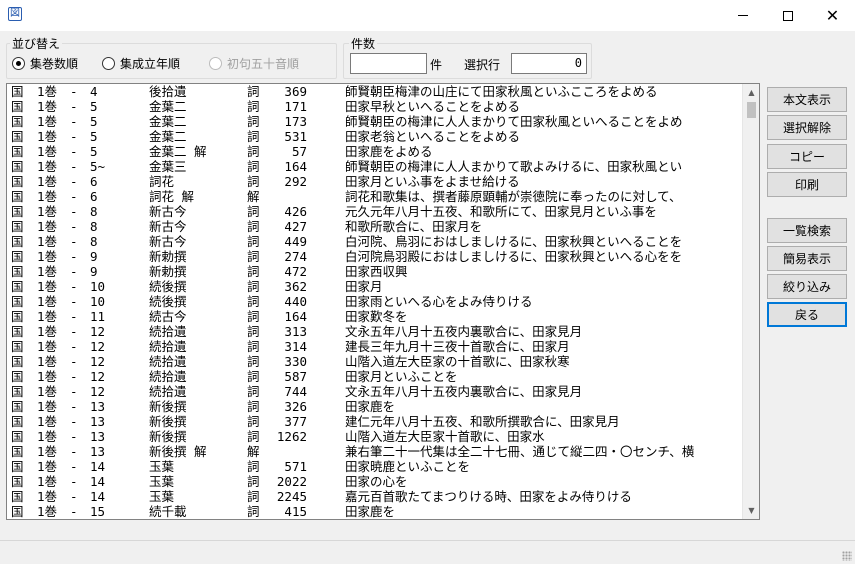  Describe the element at coordinates (94, 151) in the screenshot. I see `row-book-number: 5` at that location.